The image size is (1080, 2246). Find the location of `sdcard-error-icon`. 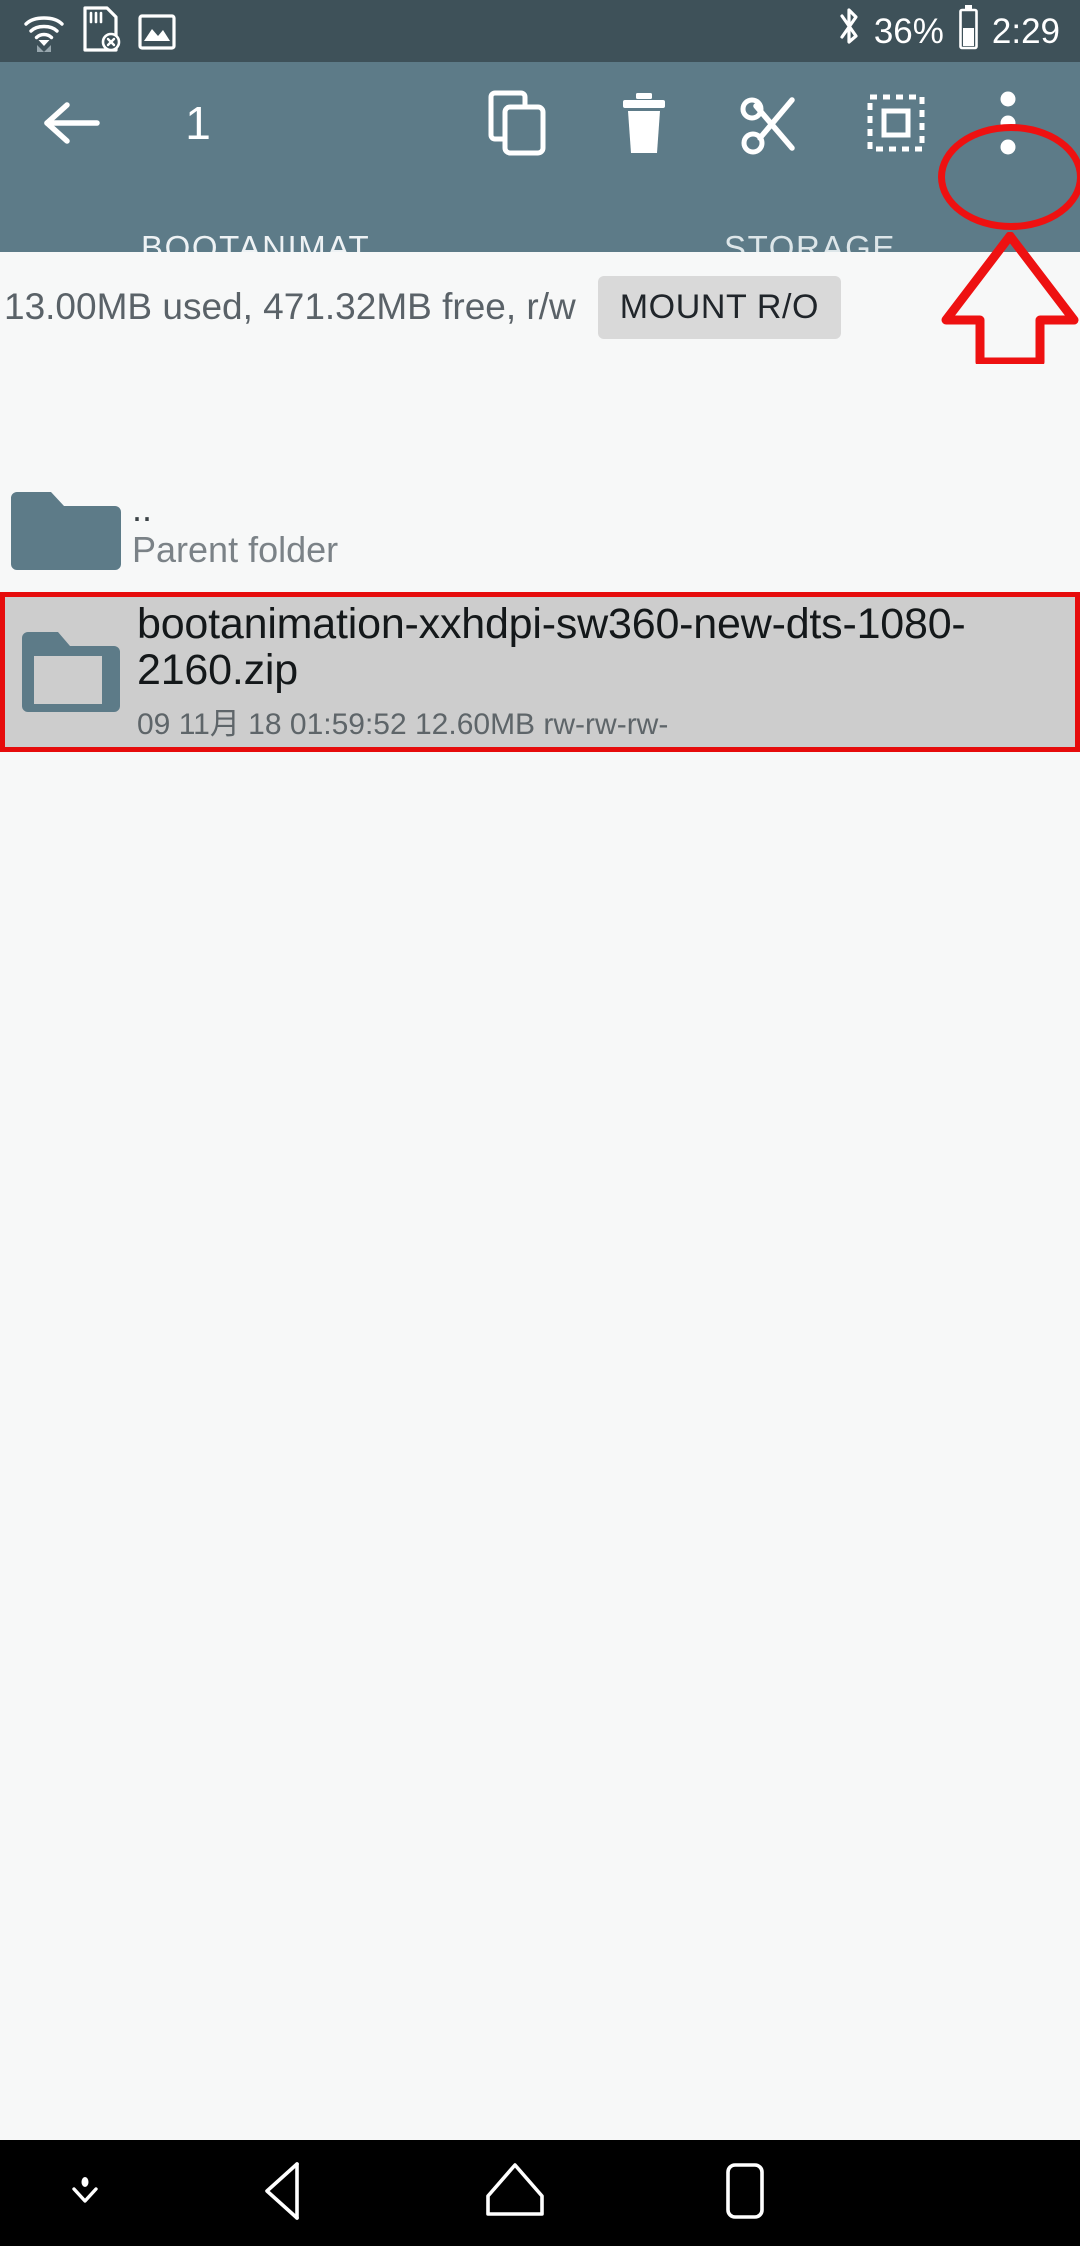

sdcard-error-icon is located at coordinates (101, 31).